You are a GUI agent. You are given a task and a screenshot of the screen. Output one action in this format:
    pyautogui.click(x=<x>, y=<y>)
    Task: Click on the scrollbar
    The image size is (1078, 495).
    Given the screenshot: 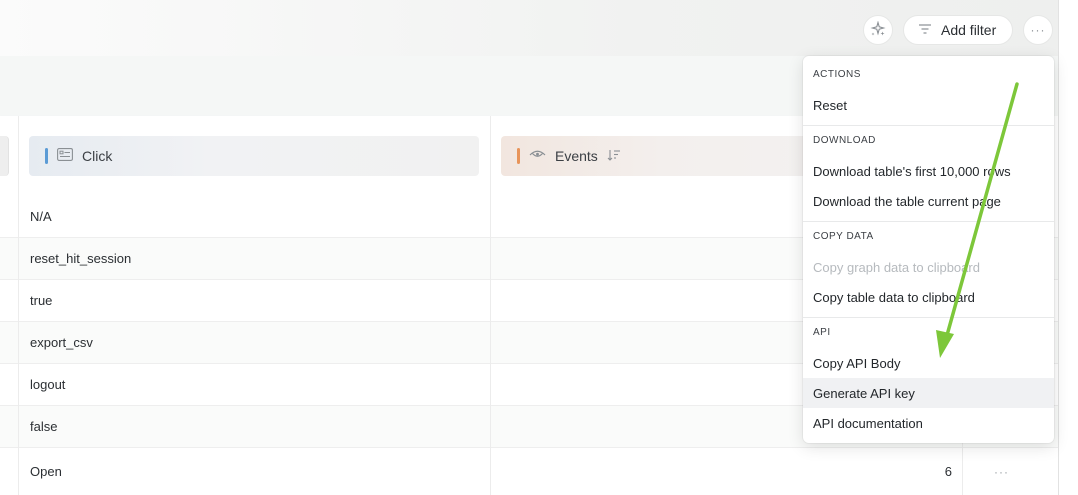 What is the action you would take?
    pyautogui.click(x=1068, y=247)
    